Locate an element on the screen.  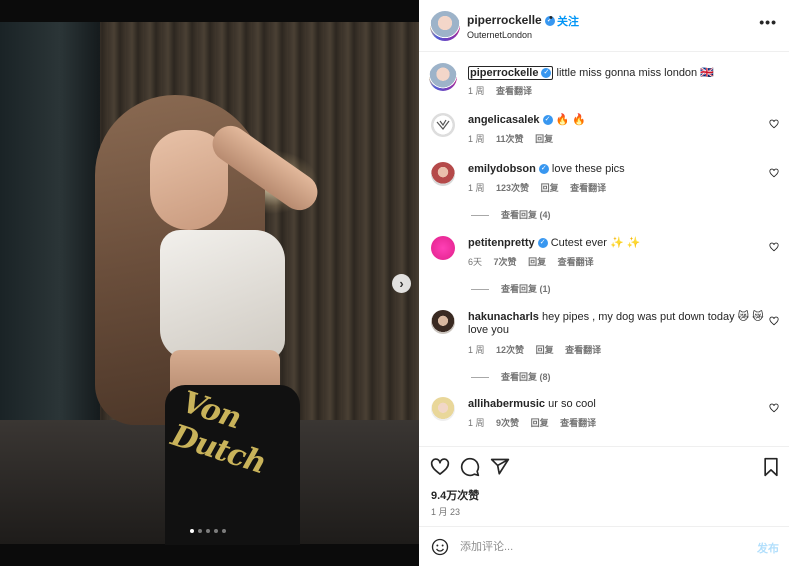
caption-time: 1 周 is located at coordinates (476, 91).